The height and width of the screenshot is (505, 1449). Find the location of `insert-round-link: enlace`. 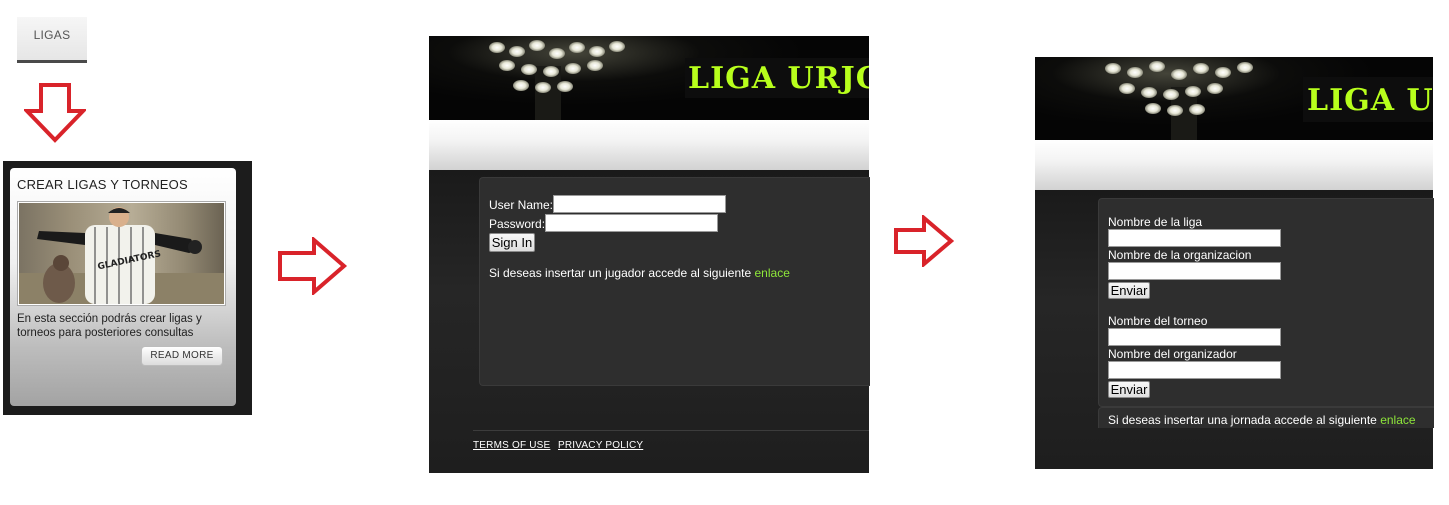

insert-round-link: enlace is located at coordinates (1397, 420).